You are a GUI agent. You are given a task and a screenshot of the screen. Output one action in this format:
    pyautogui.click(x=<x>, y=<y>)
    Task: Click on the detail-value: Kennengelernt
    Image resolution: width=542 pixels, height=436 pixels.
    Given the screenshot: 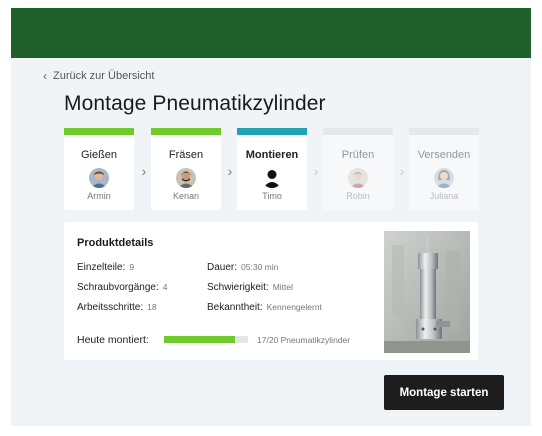 What is the action you would take?
    pyautogui.click(x=294, y=307)
    